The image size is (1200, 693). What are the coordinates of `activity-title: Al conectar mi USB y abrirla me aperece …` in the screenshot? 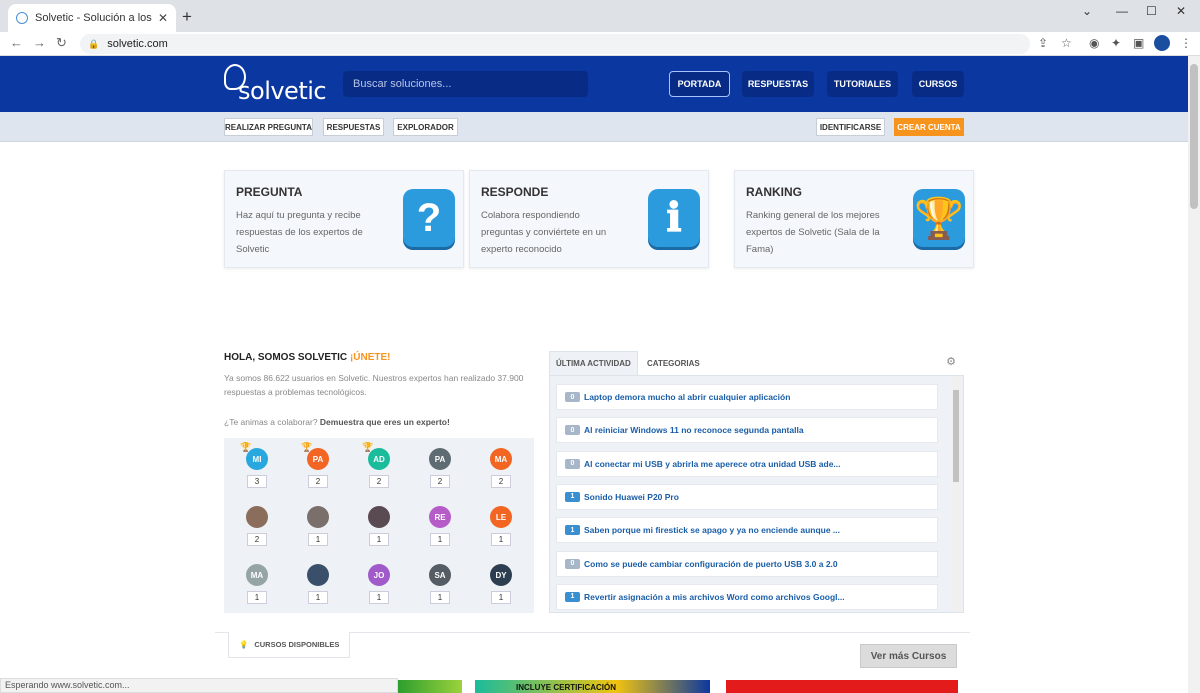 It's located at (712, 464).